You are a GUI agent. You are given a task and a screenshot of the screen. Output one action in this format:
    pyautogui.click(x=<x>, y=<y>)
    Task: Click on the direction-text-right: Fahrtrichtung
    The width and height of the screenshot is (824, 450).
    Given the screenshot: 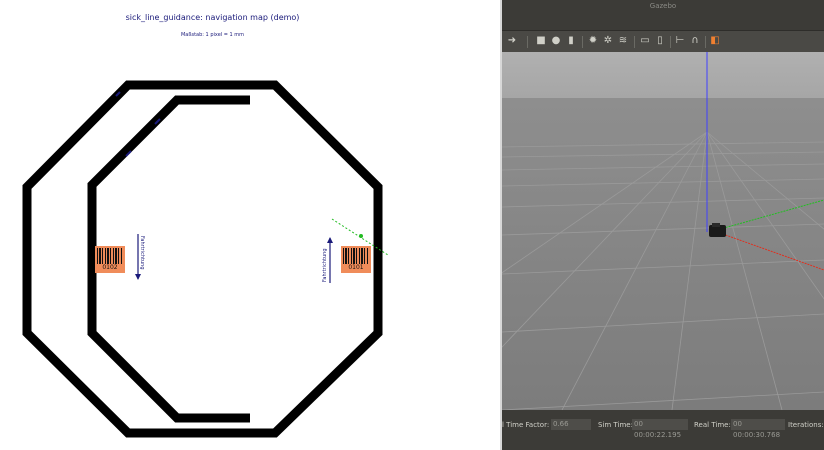 What is the action you would take?
    pyautogui.click(x=325, y=265)
    